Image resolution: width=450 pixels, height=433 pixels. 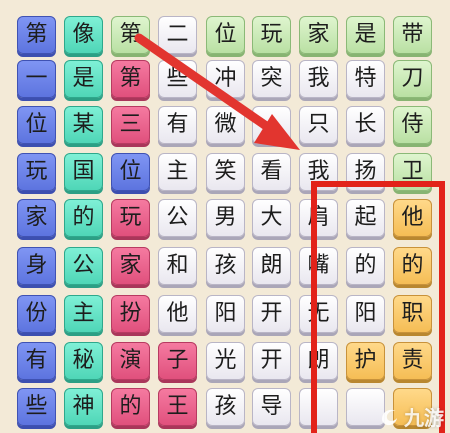 I want to click on tile-char: 的, so click(x=83, y=217).